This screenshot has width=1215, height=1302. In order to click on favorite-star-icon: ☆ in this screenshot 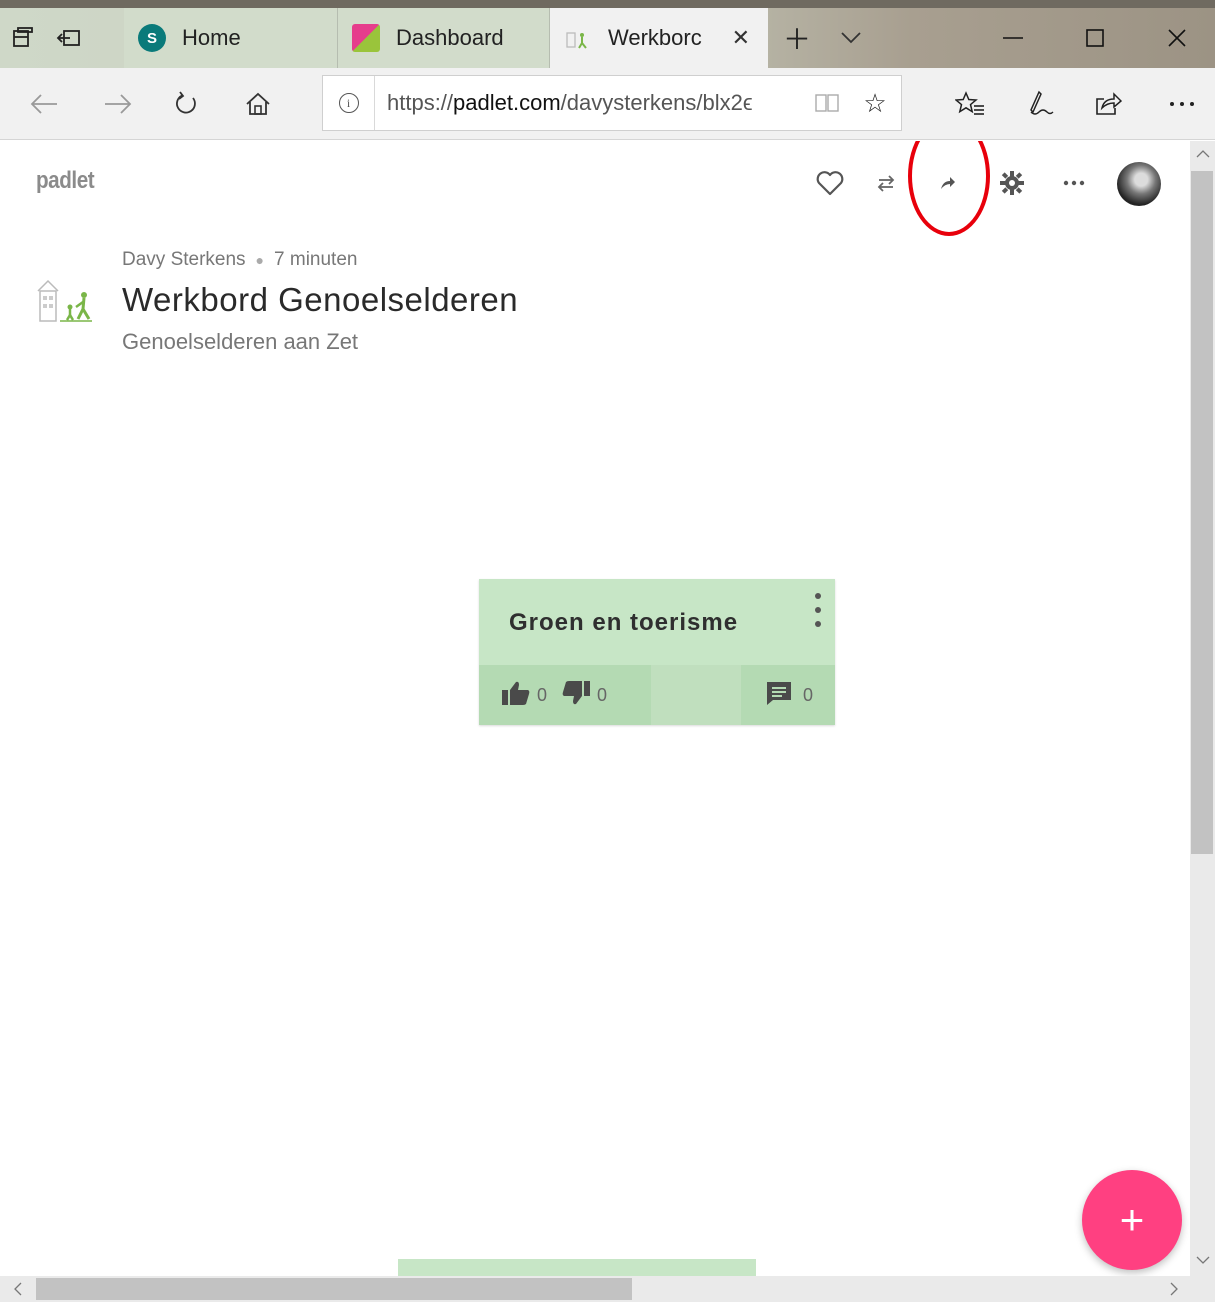, I will do `click(875, 103)`.